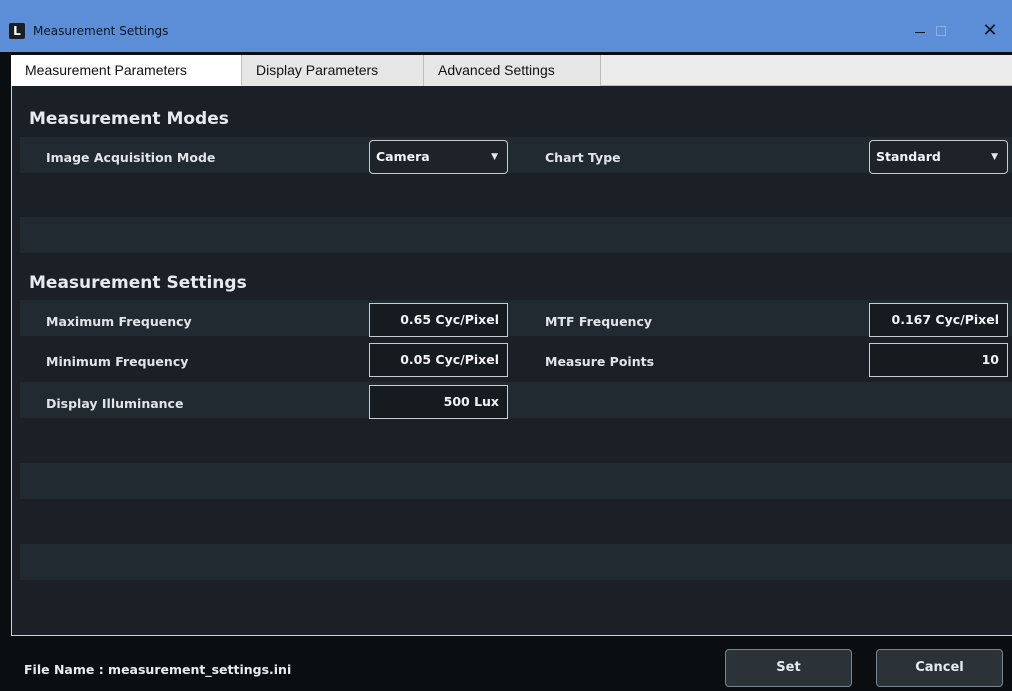 Image resolution: width=1012 pixels, height=691 pixels. Describe the element at coordinates (506, 26) in the screenshot. I see `title-bar: L Measurement Settings ✕` at that location.